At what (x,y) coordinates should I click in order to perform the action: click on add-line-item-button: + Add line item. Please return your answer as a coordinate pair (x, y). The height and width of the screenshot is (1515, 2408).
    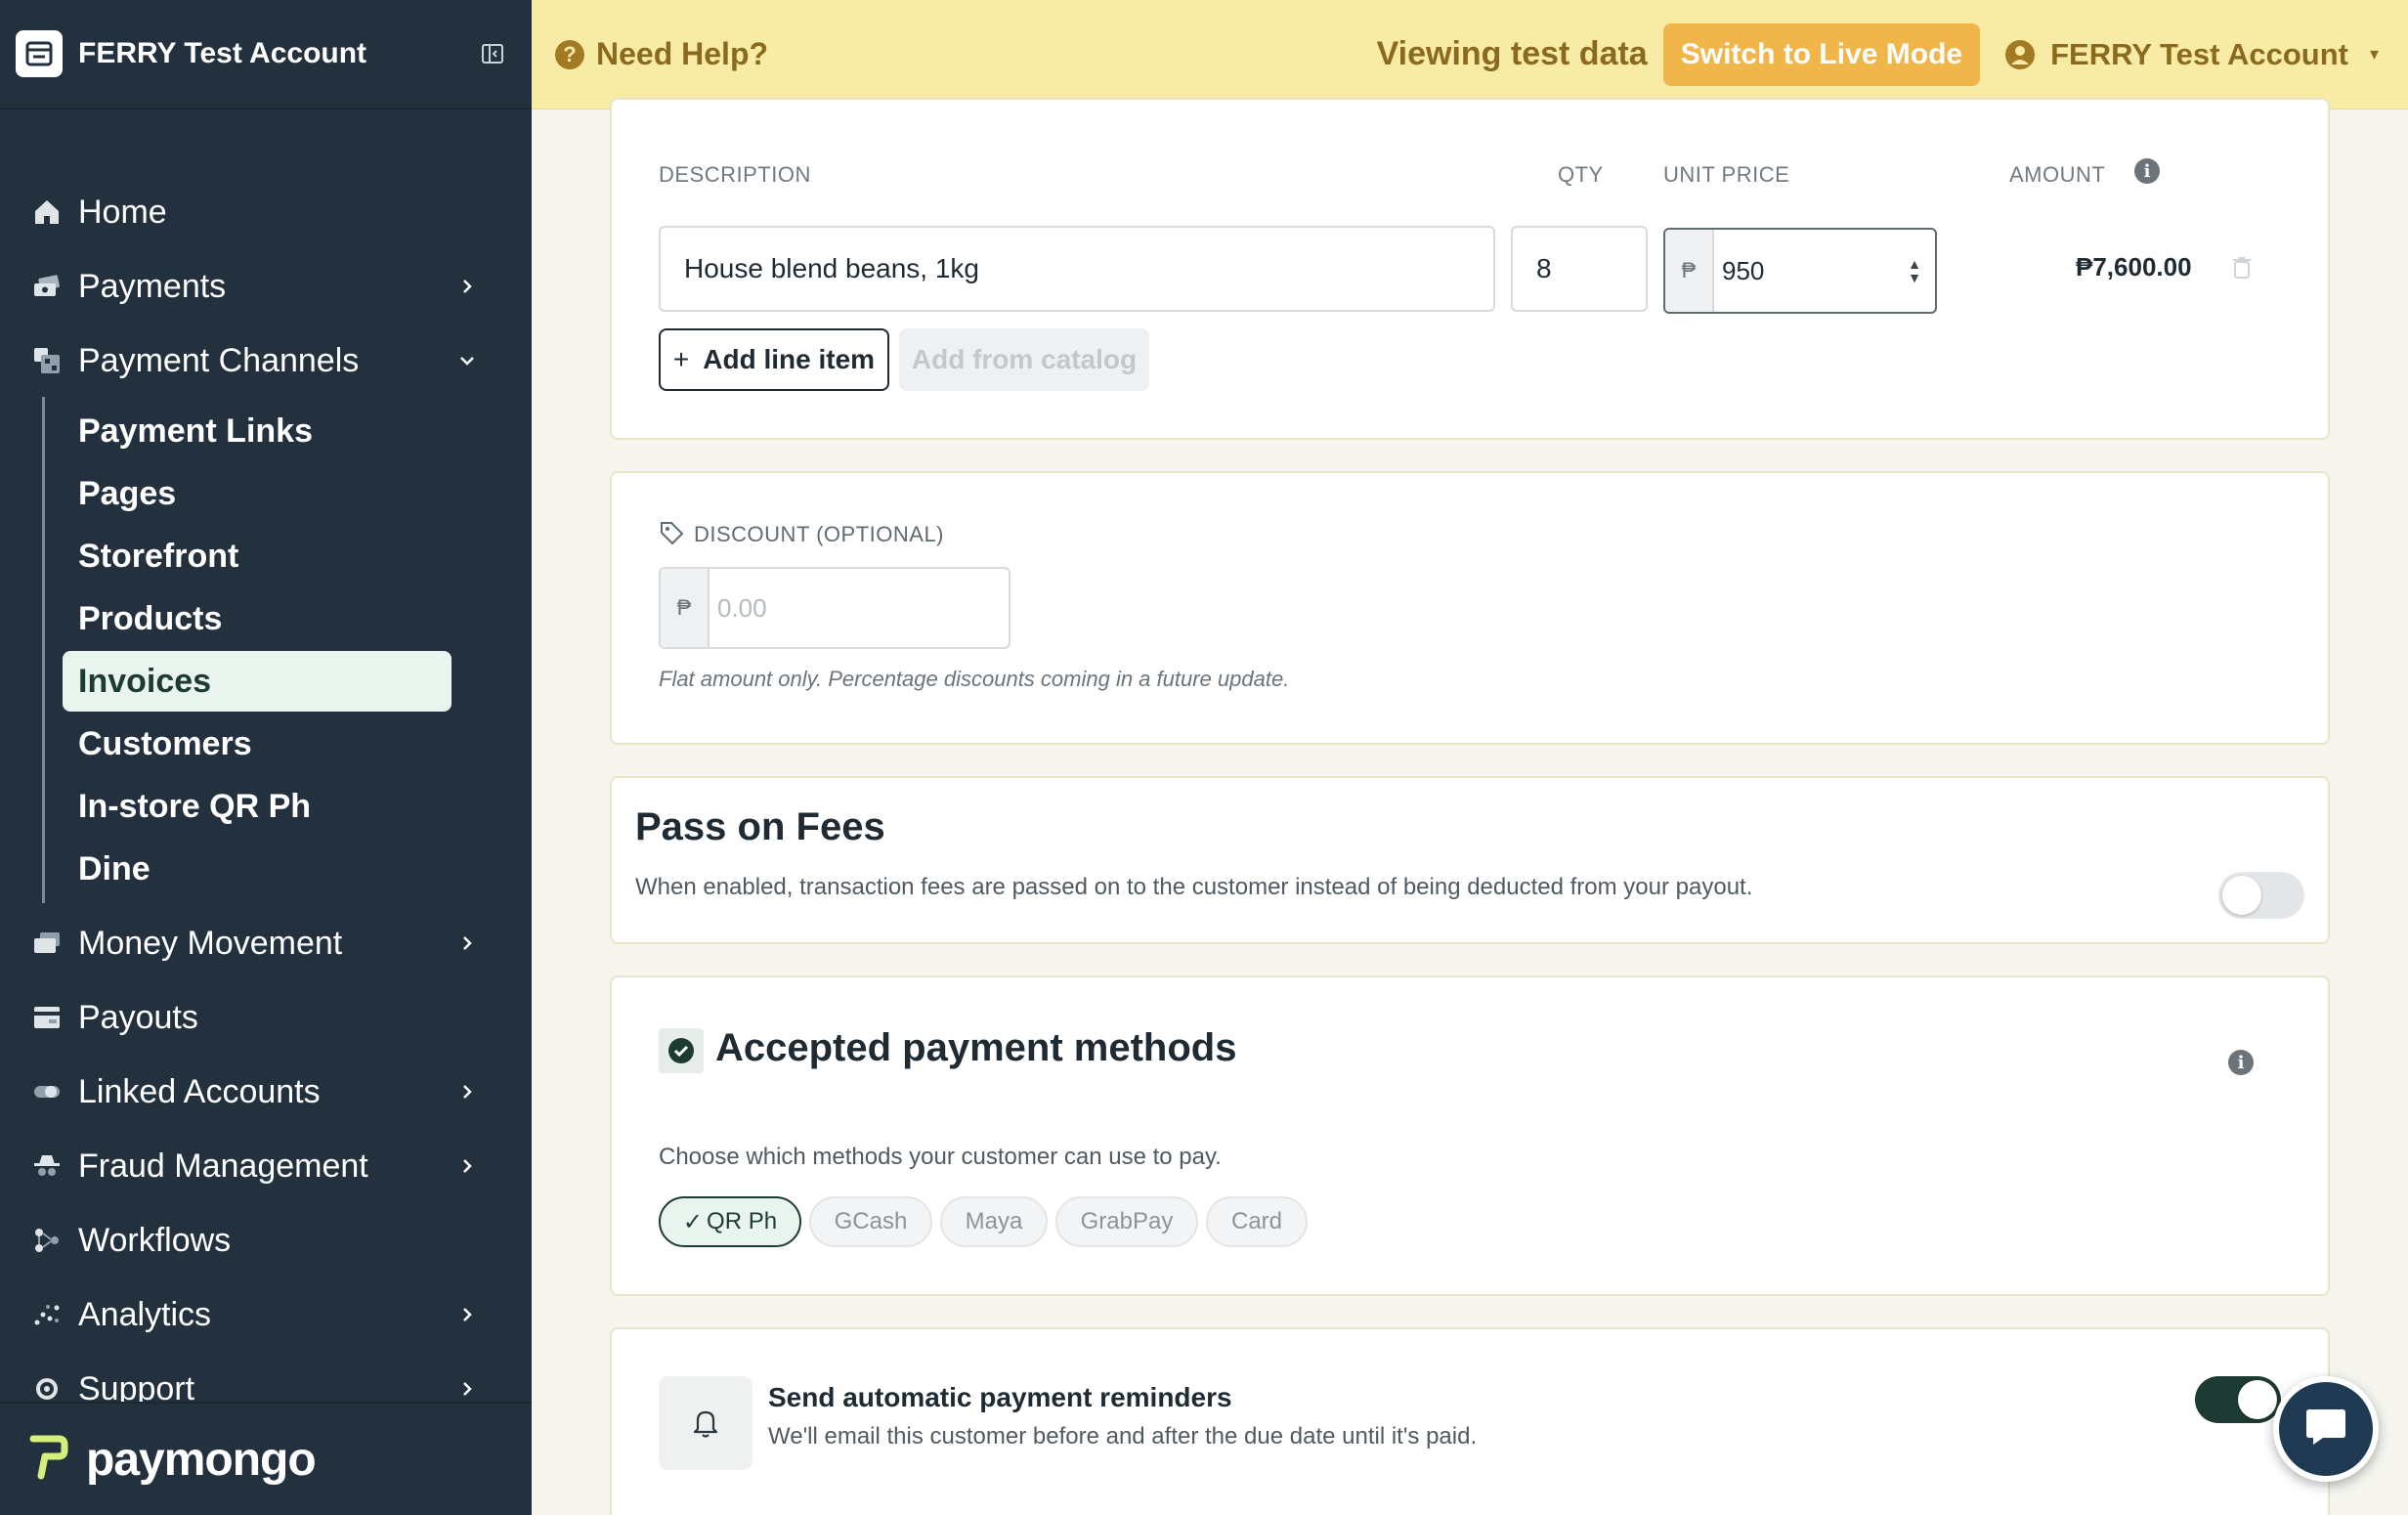
    Looking at the image, I should click on (774, 359).